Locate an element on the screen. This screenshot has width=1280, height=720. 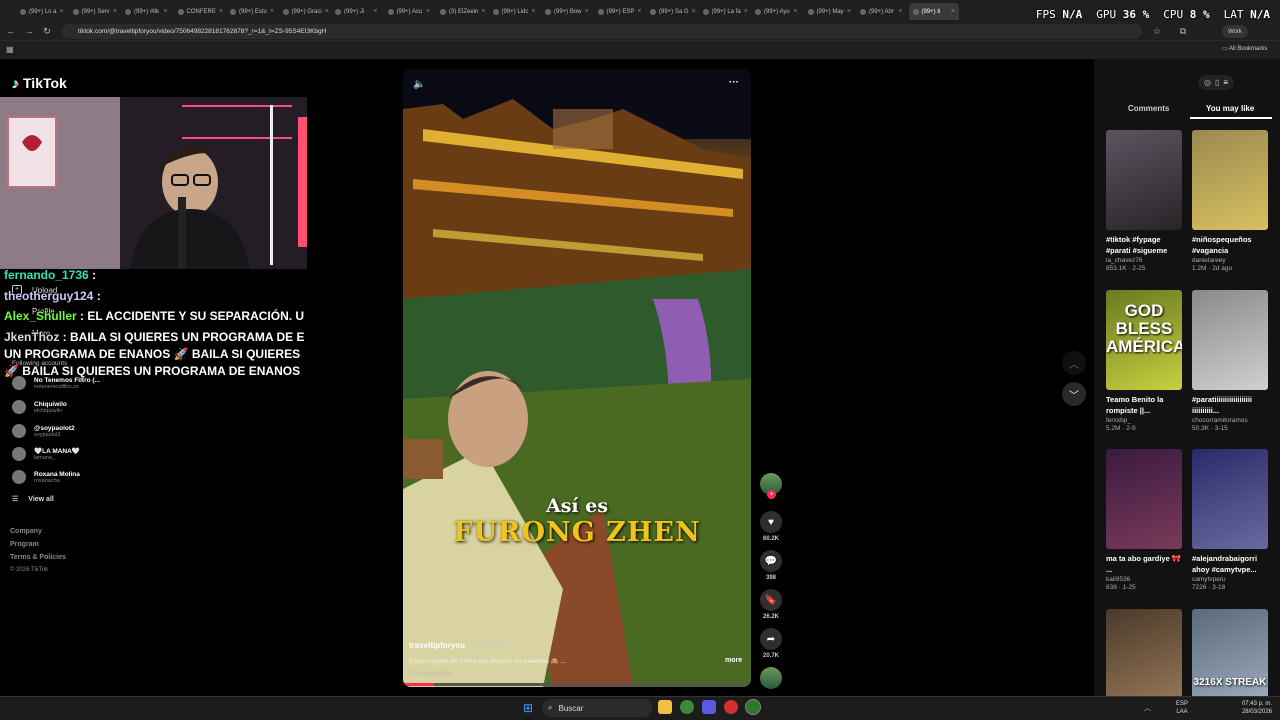
recommended-video-card is located at coordinates (1144, 659).